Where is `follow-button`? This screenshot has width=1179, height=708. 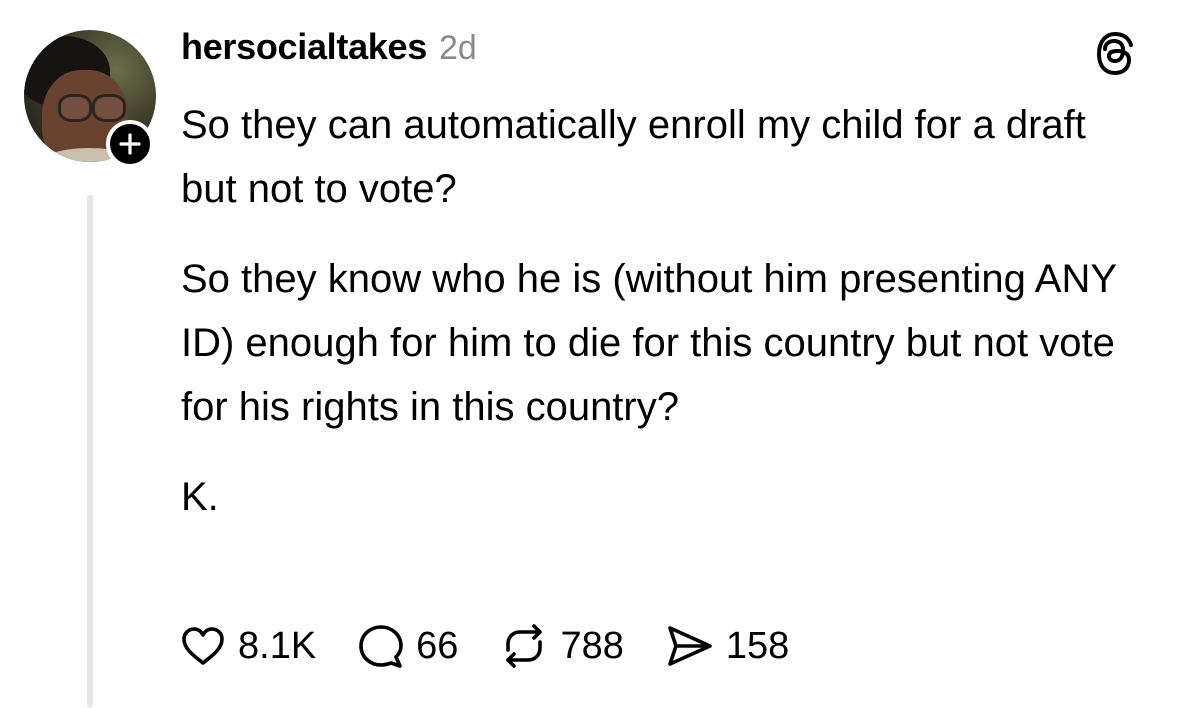
follow-button is located at coordinates (130, 144).